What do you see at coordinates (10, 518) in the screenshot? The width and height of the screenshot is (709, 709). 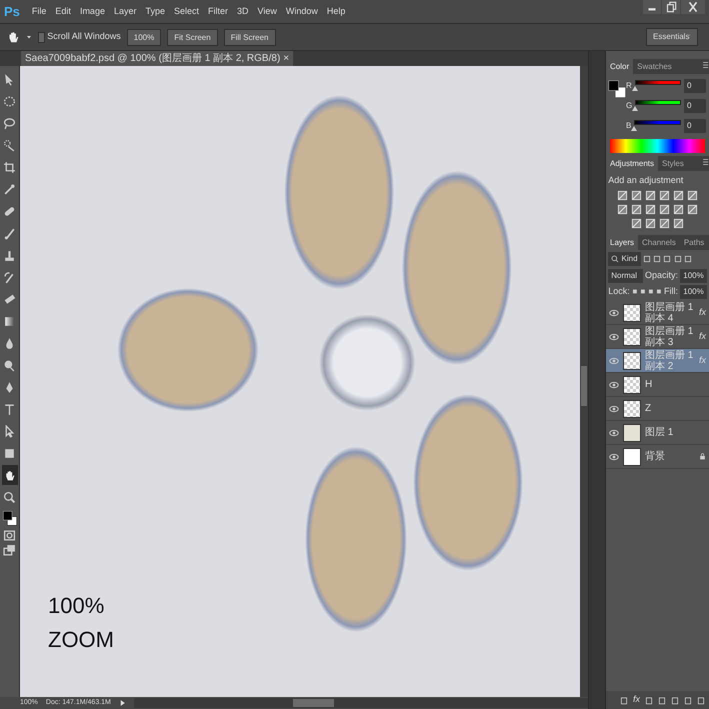 I see `color-swatches-icon` at bounding box center [10, 518].